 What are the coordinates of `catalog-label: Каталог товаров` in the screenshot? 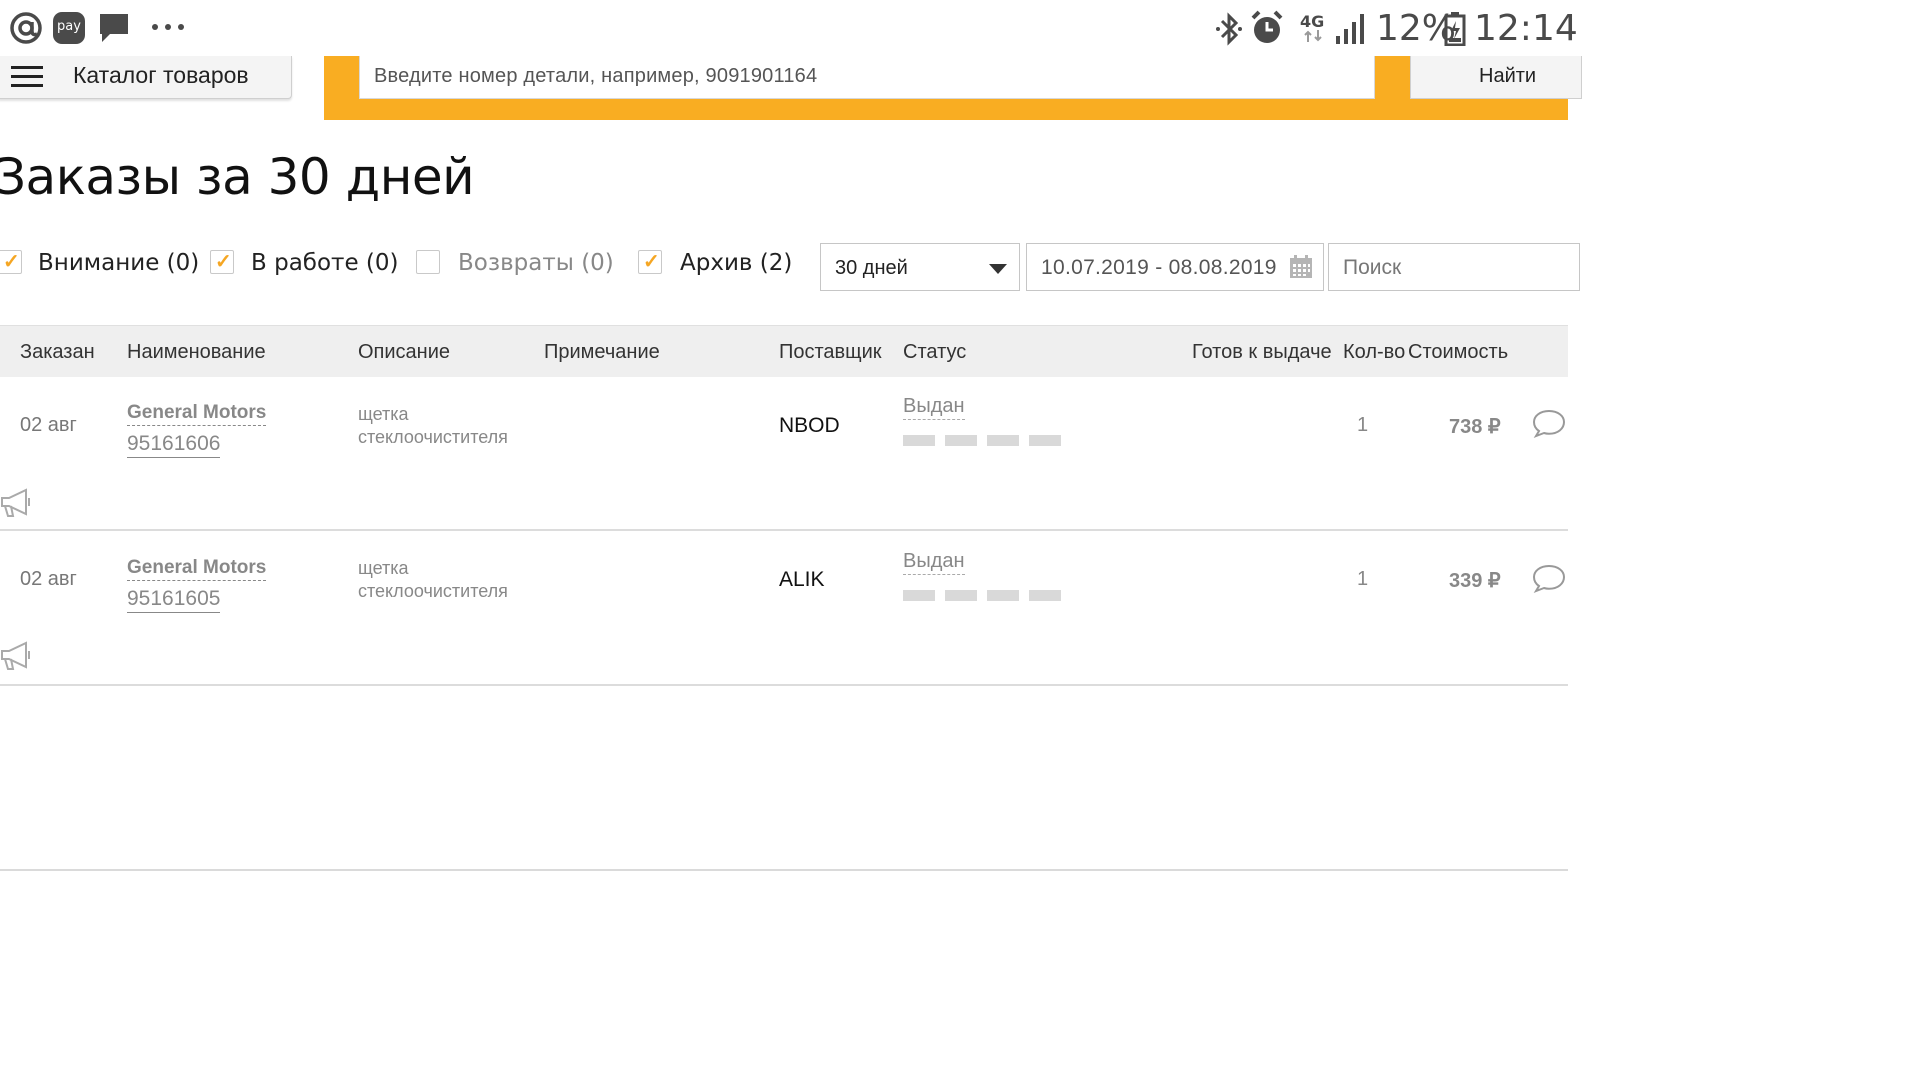 It's located at (161, 75).